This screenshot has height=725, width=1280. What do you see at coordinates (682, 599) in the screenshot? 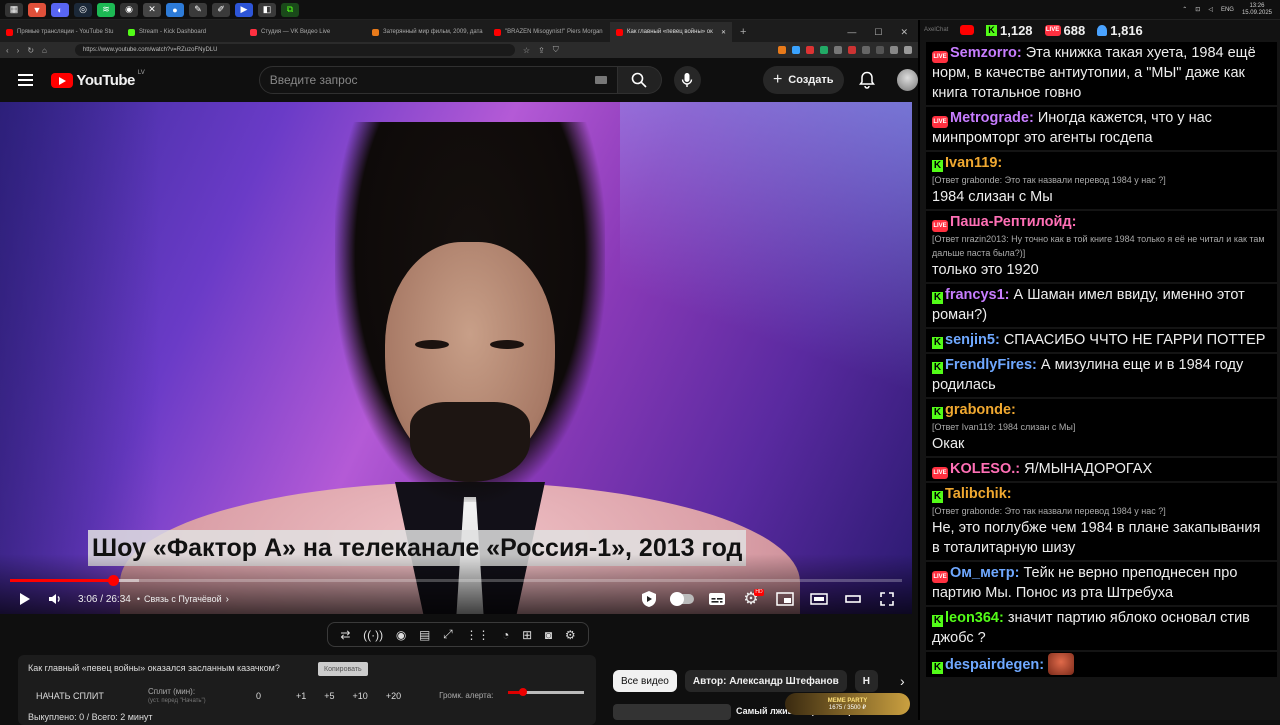
I see `autoplay-toggle` at bounding box center [682, 599].